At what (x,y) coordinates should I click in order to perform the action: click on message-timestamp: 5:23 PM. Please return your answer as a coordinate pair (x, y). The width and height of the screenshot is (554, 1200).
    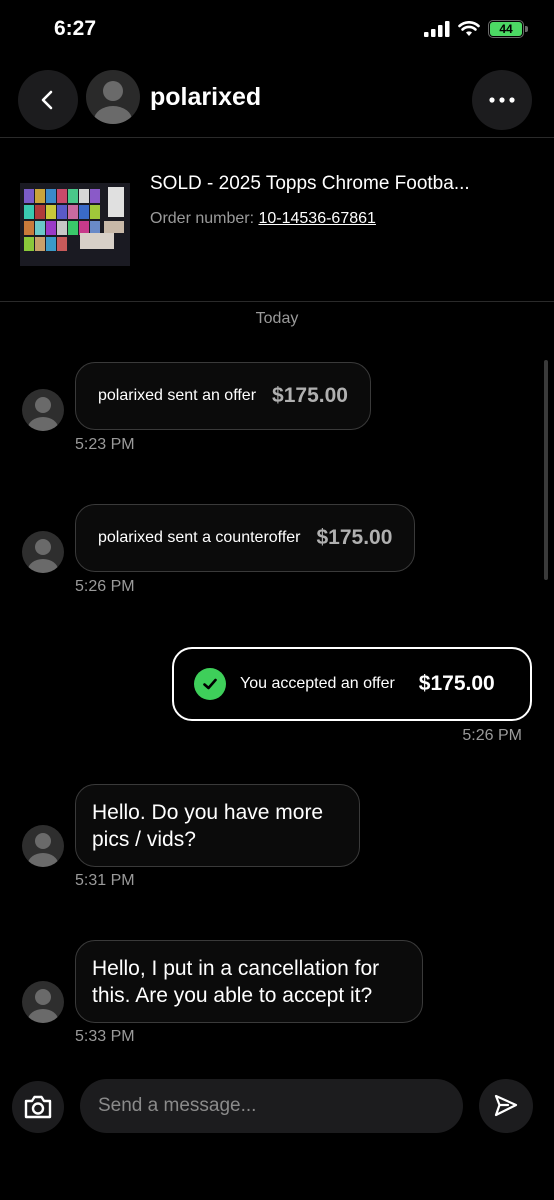
    Looking at the image, I should click on (105, 444).